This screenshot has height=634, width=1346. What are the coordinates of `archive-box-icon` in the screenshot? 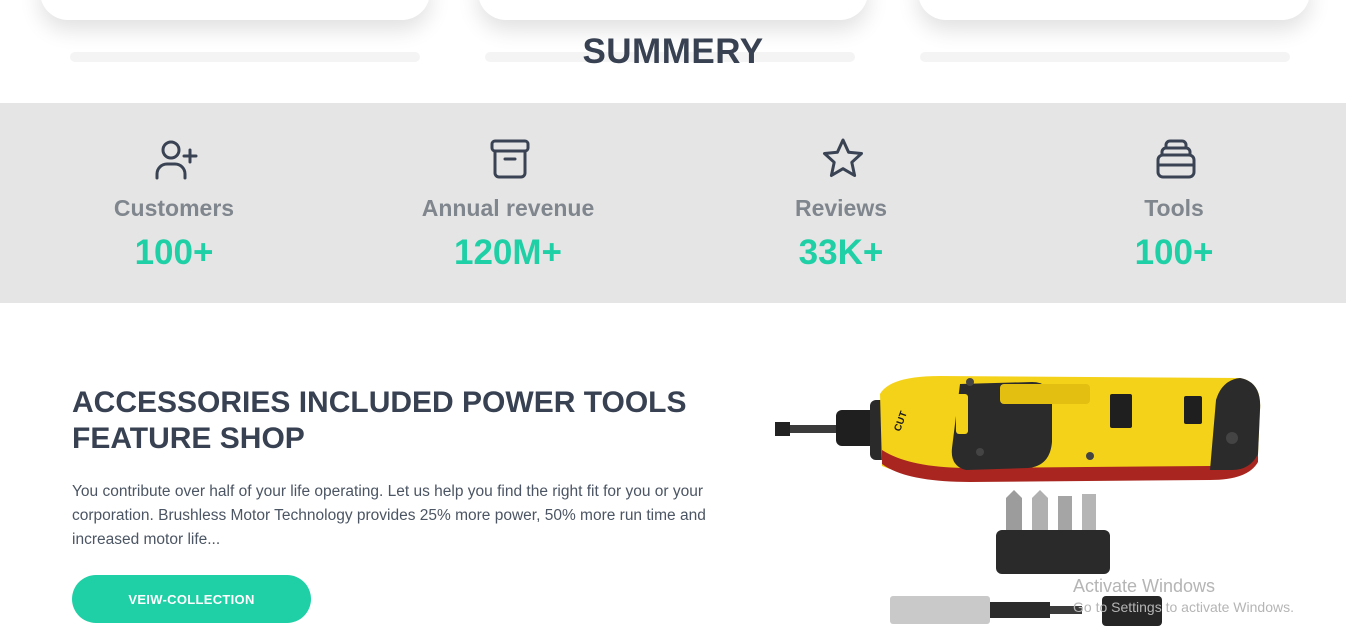 It's located at (510, 159).